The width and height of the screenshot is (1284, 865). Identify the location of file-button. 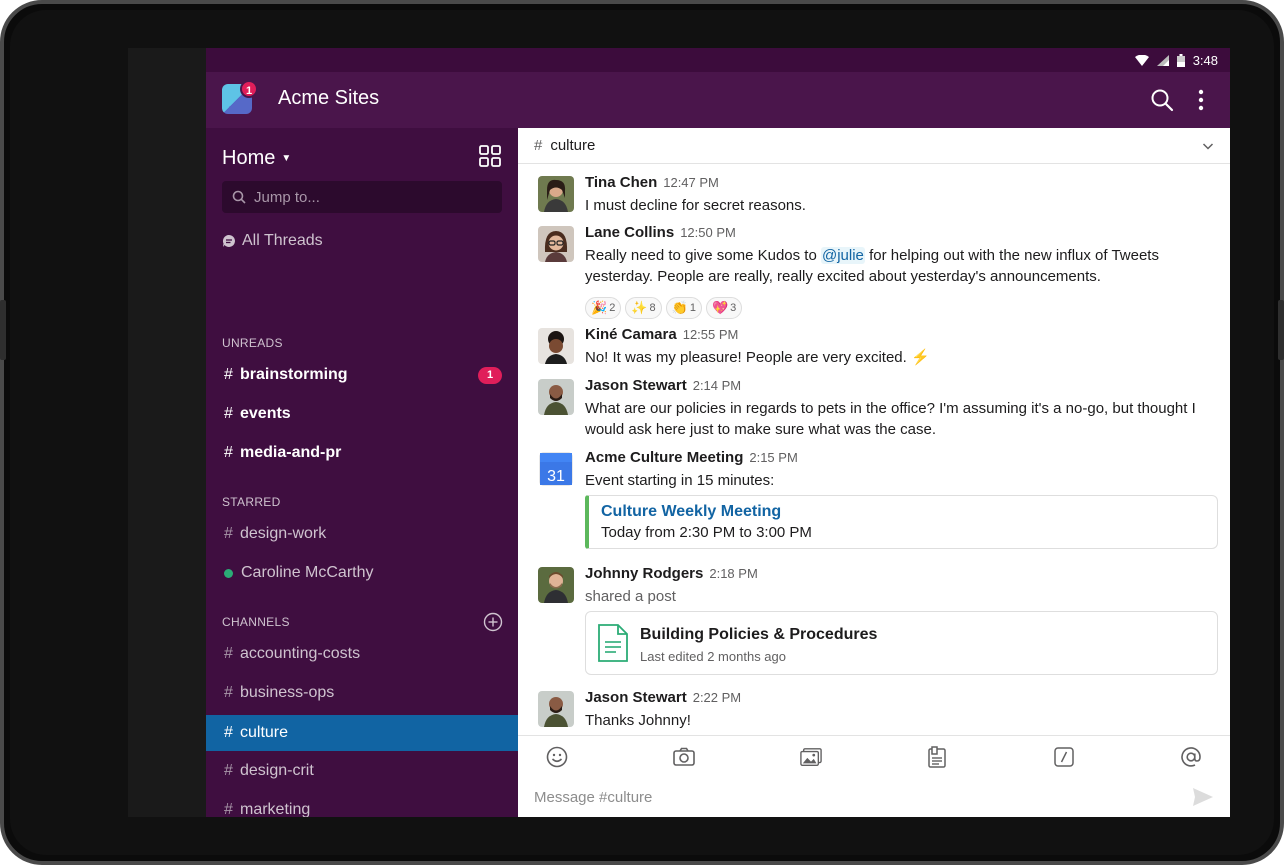
(937, 756).